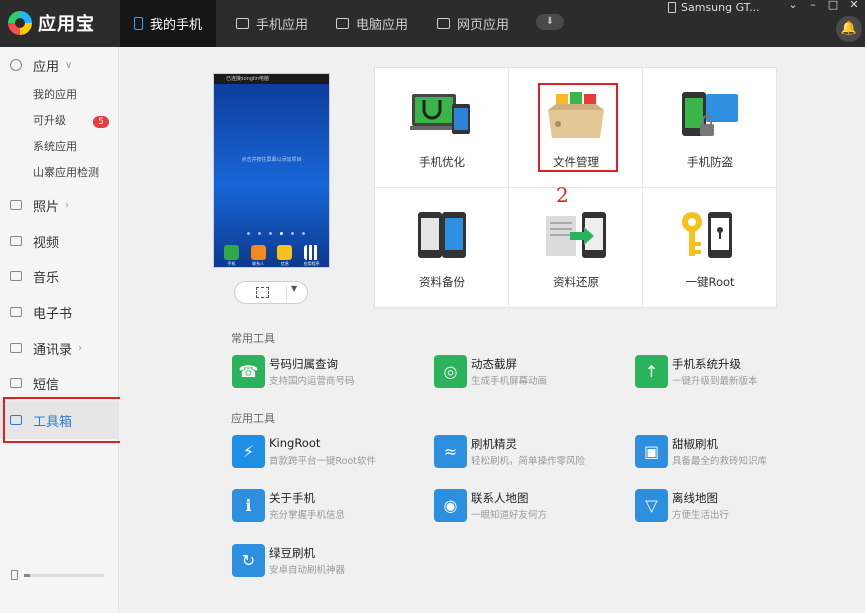  Describe the element at coordinates (443, 23) in the screenshot. I see `web-icon` at that location.